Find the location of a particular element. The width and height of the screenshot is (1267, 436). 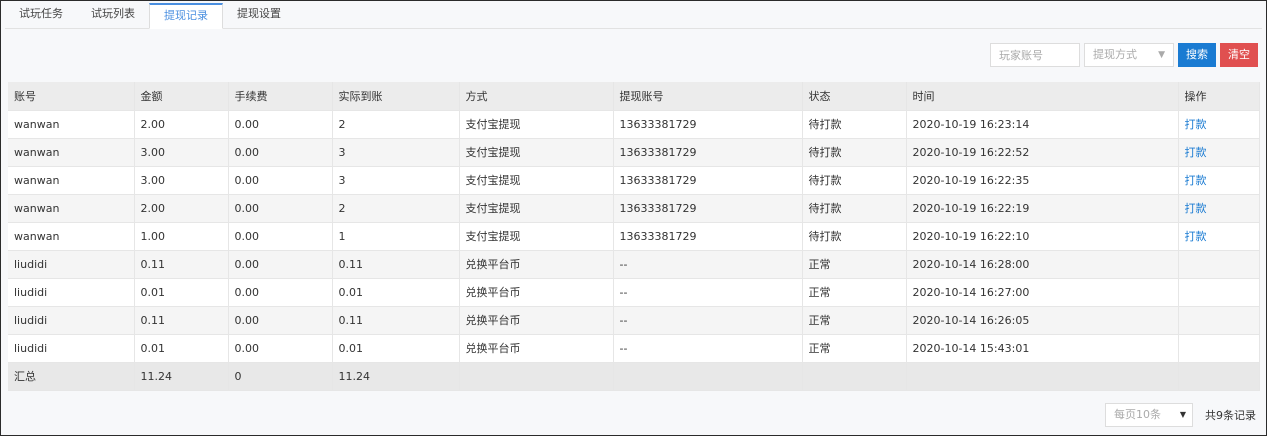

cell-amount: 2.00 is located at coordinates (181, 208).